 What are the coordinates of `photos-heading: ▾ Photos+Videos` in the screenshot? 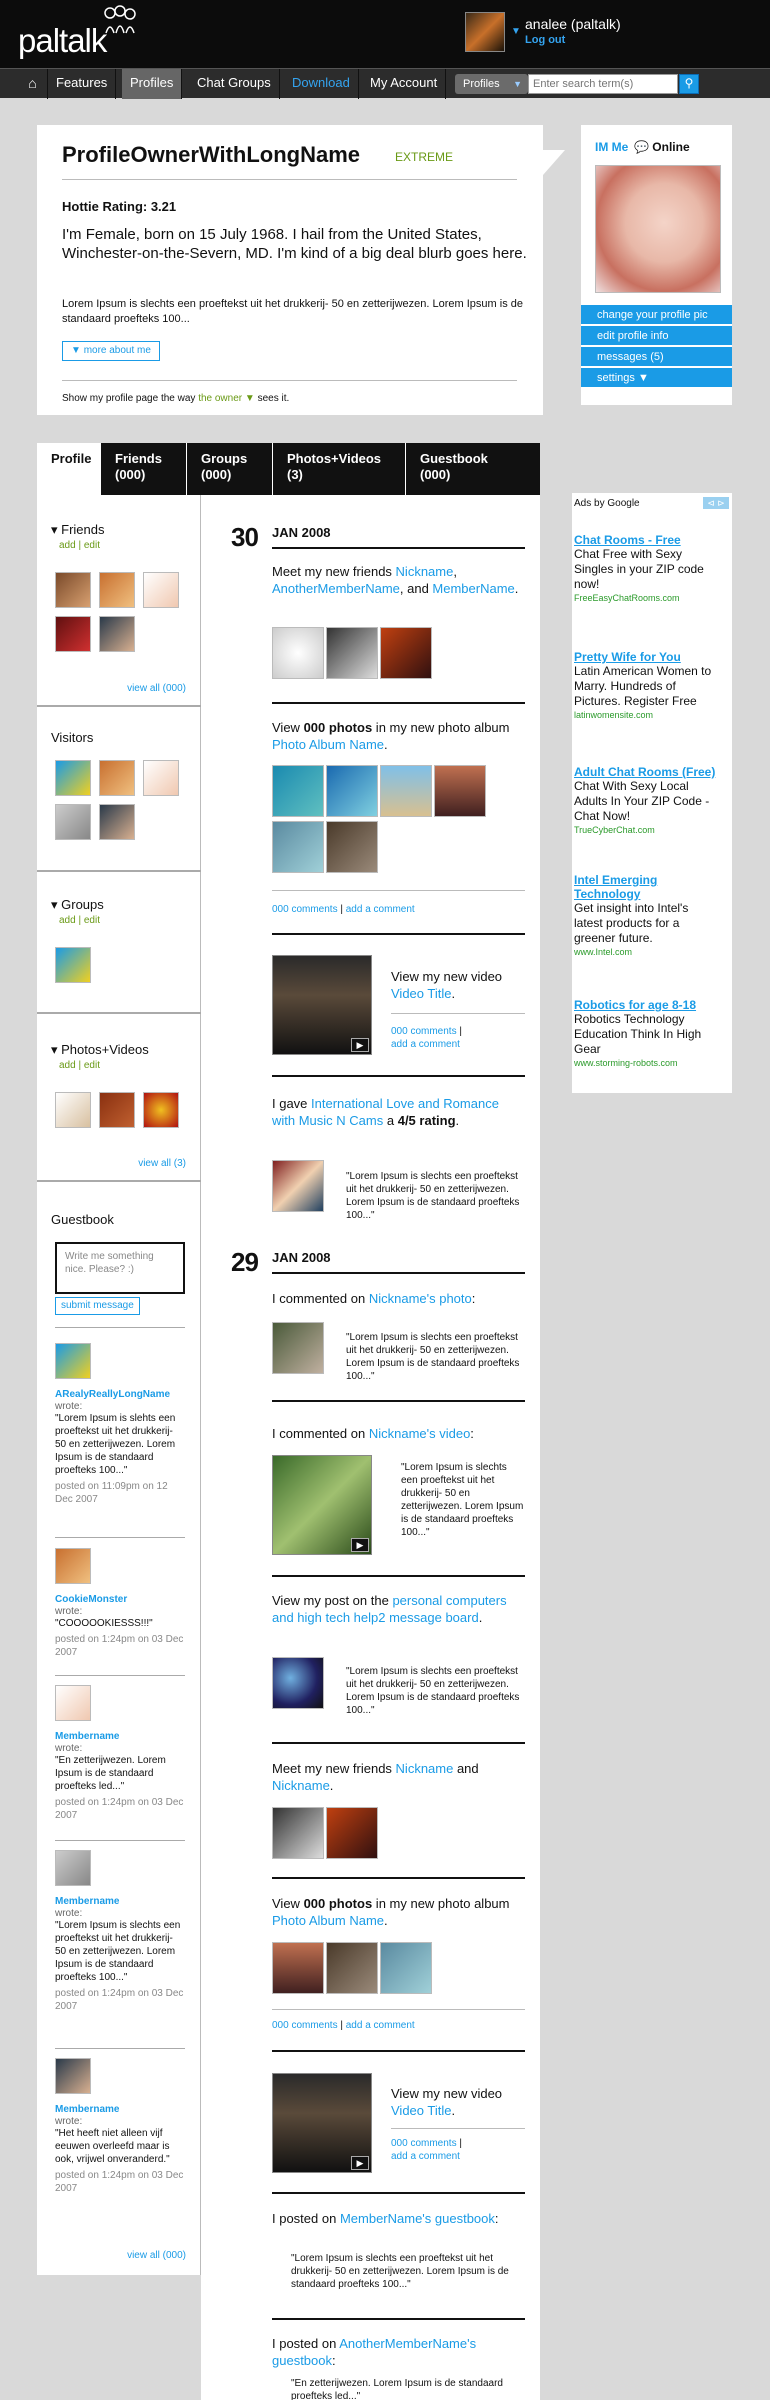 It's located at (100, 1050).